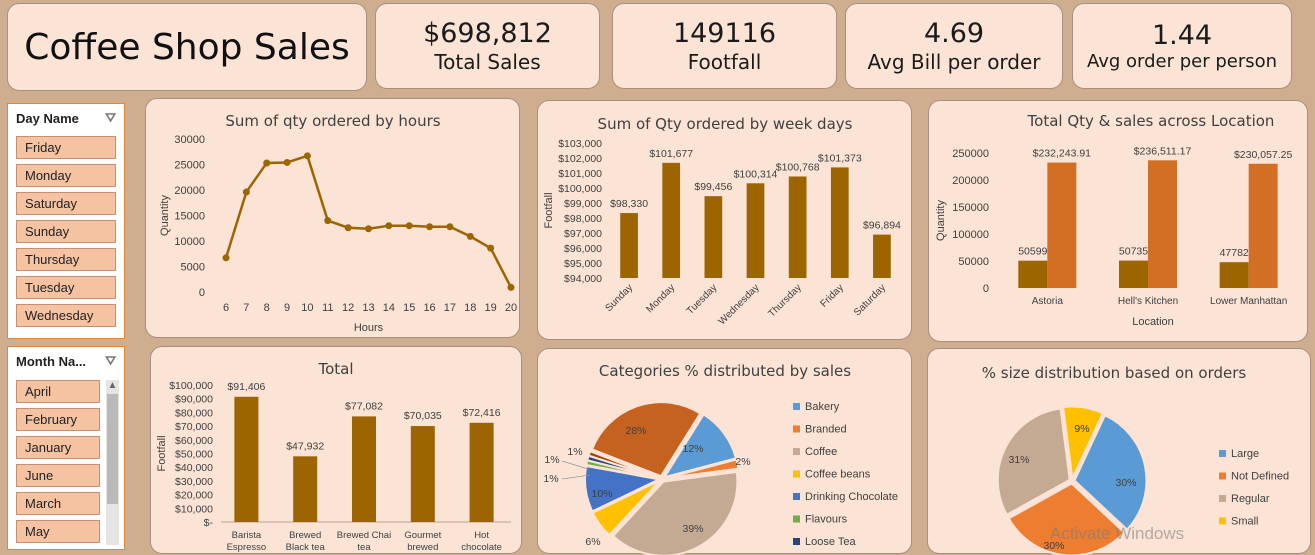 This screenshot has width=1315, height=555. What do you see at coordinates (1081, 429) in the screenshot?
I see `slice-label: 9%` at bounding box center [1081, 429].